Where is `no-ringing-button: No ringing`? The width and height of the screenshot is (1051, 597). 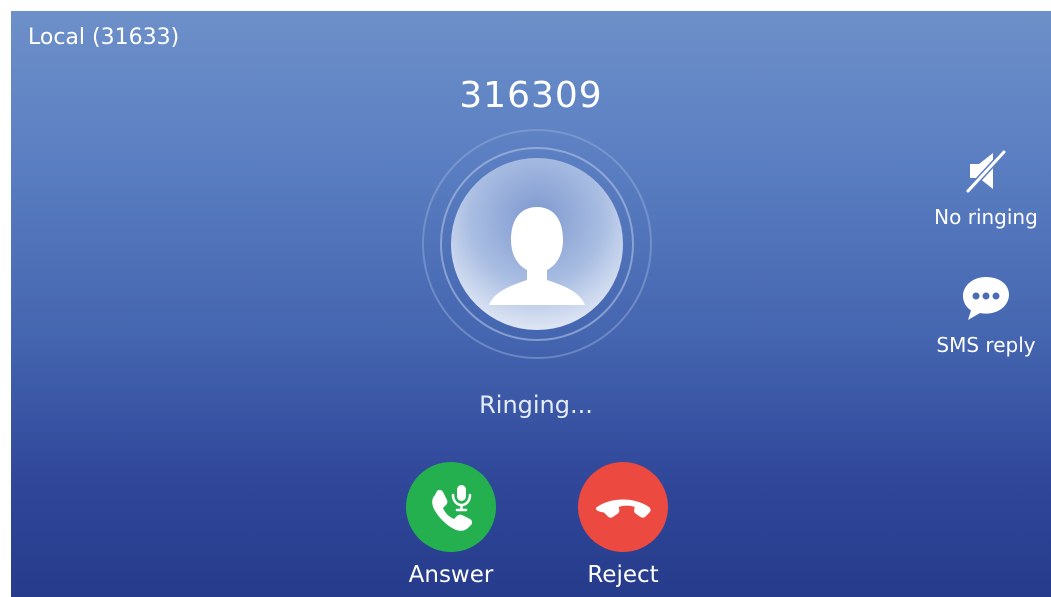
no-ringing-button: No ringing is located at coordinates (986, 188).